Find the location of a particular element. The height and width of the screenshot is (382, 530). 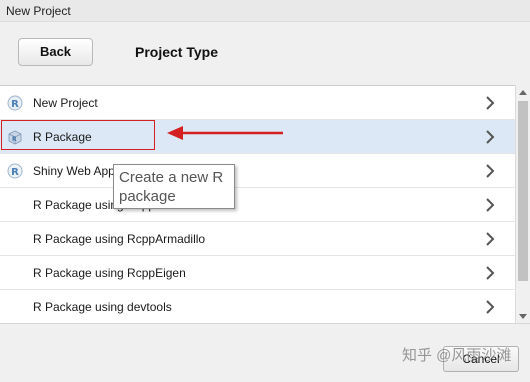

list-item-r-package-rcppeigen: R Package using RcppEigen is located at coordinates (257, 273).